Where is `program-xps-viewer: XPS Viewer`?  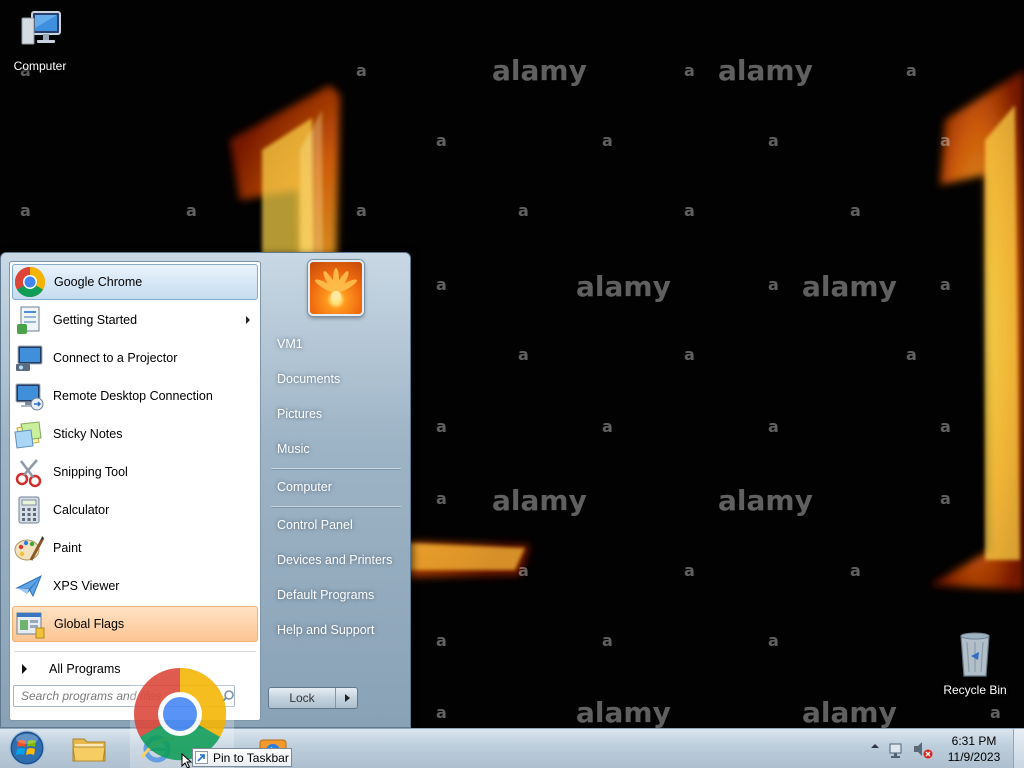
program-xps-viewer: XPS Viewer is located at coordinates (135, 586).